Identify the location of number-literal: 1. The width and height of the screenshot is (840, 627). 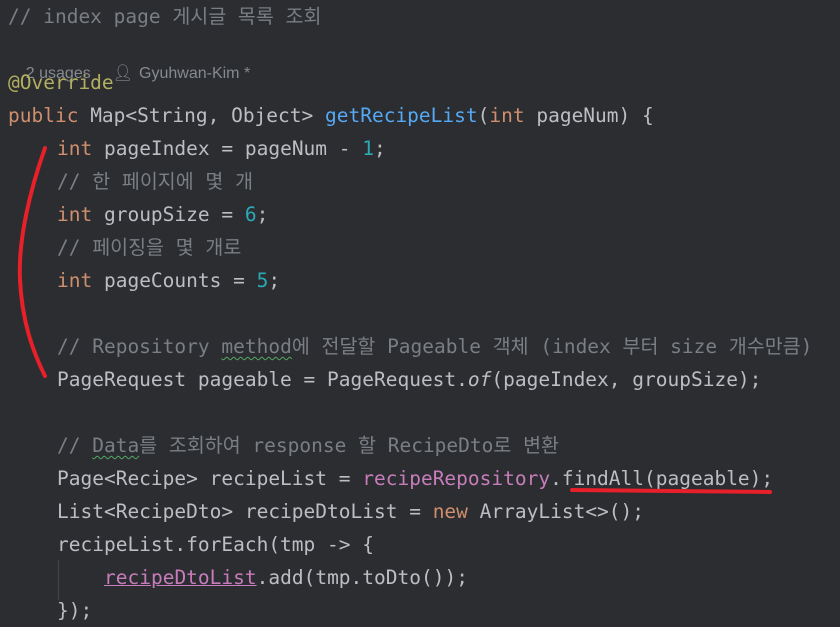
(368, 148).